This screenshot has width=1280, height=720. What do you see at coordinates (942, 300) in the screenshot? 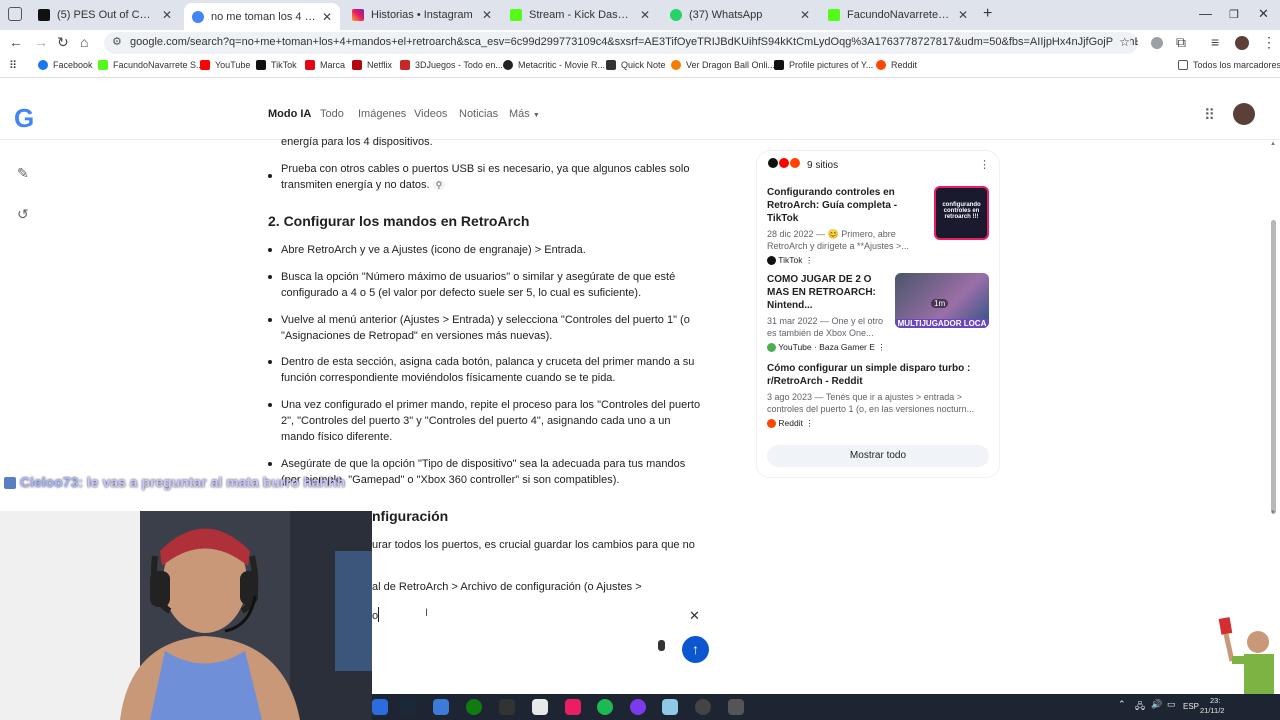
I see `source-video-thumbnail: 1m MULTIJUGADOR LOCA` at bounding box center [942, 300].